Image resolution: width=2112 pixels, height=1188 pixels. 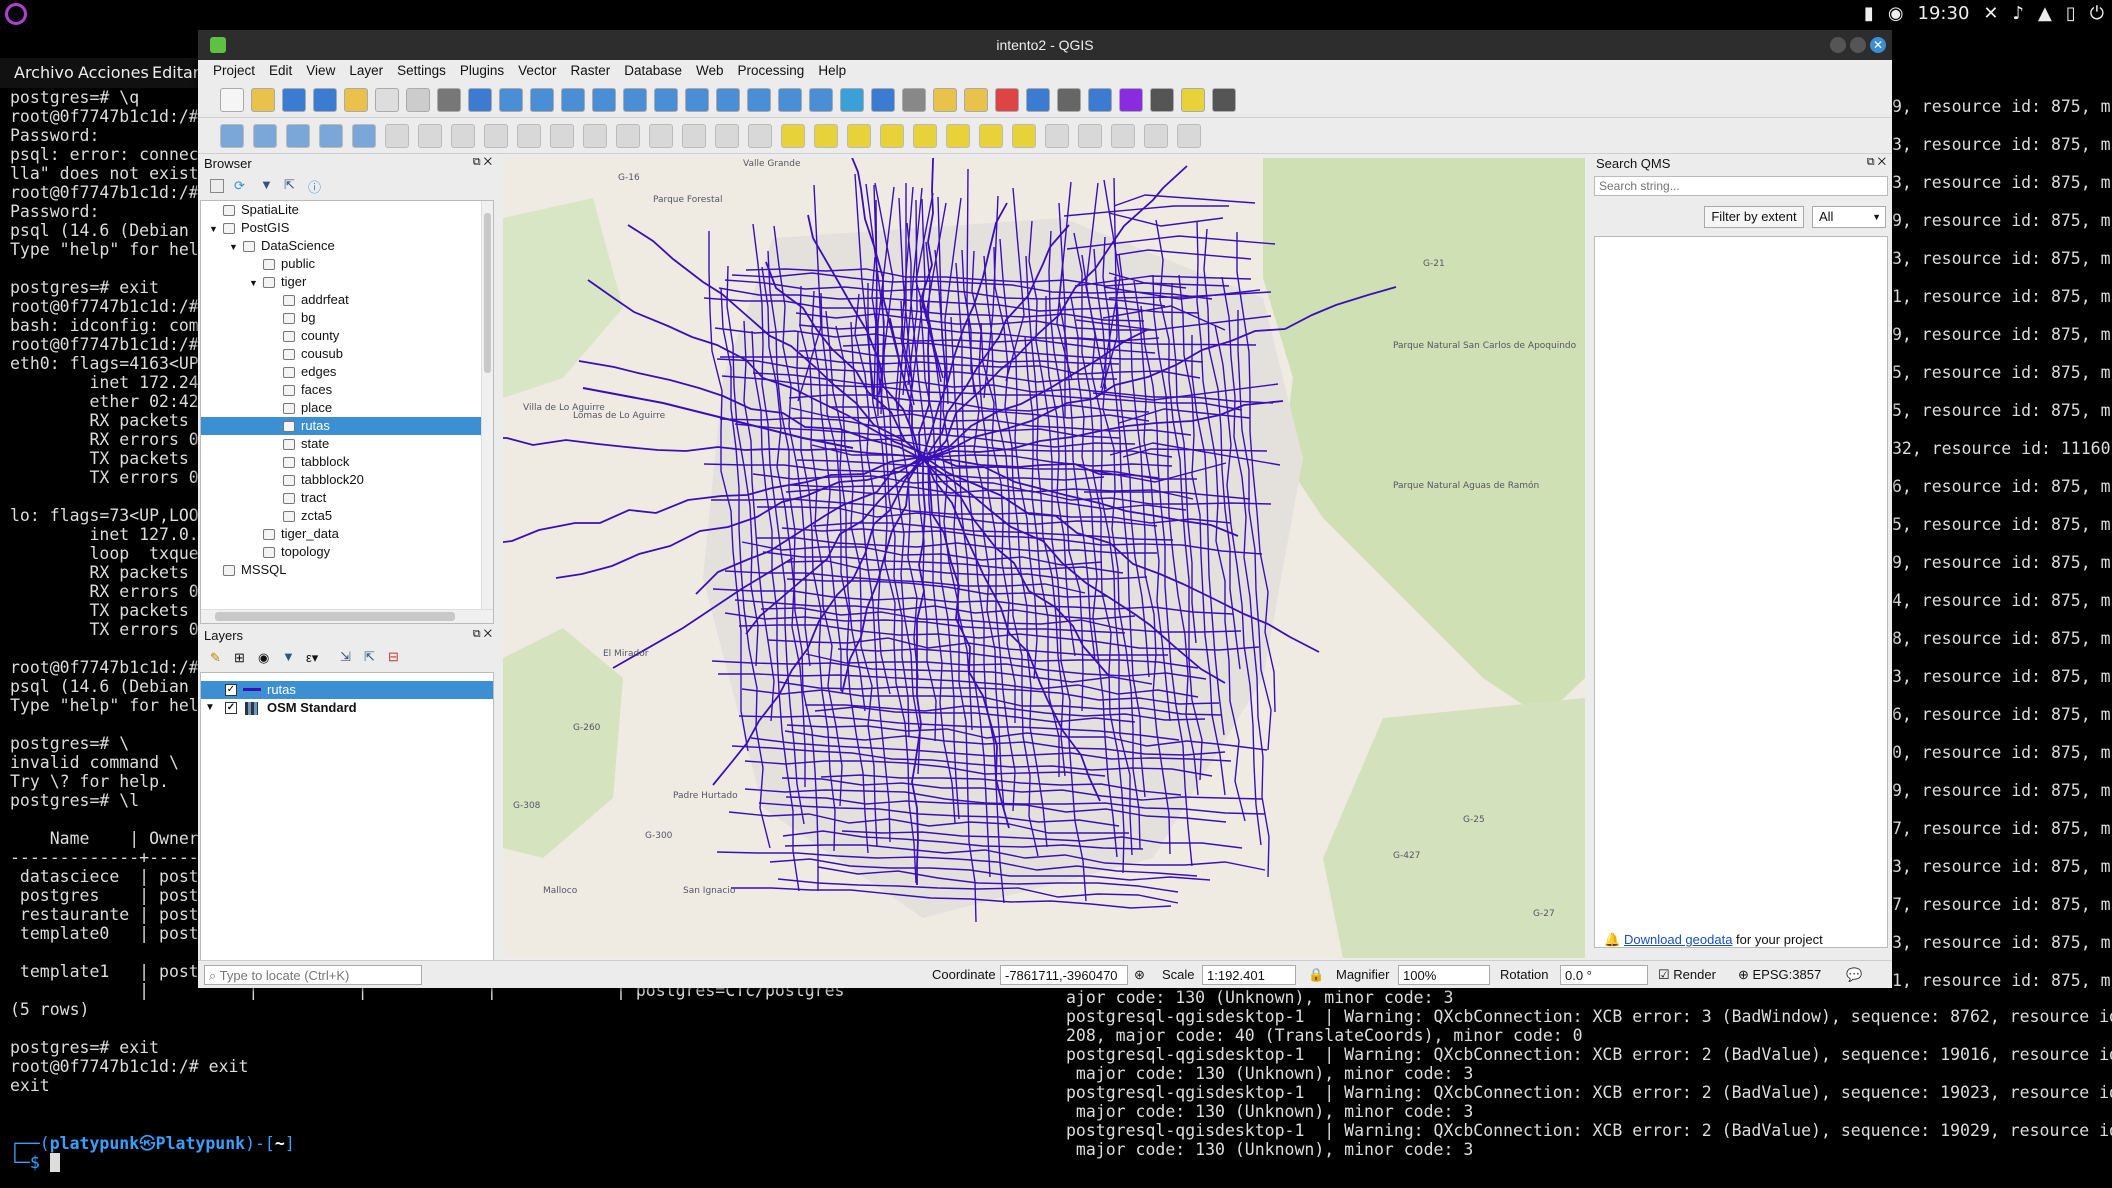 I want to click on zoom-full-icon, so click(x=604, y=100).